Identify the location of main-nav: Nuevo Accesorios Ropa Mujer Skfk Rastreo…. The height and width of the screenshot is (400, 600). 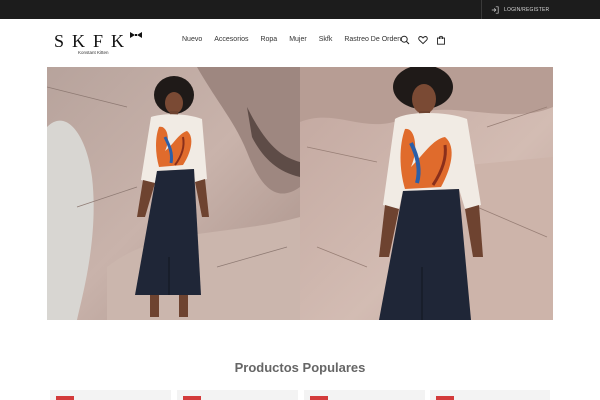
(297, 39).